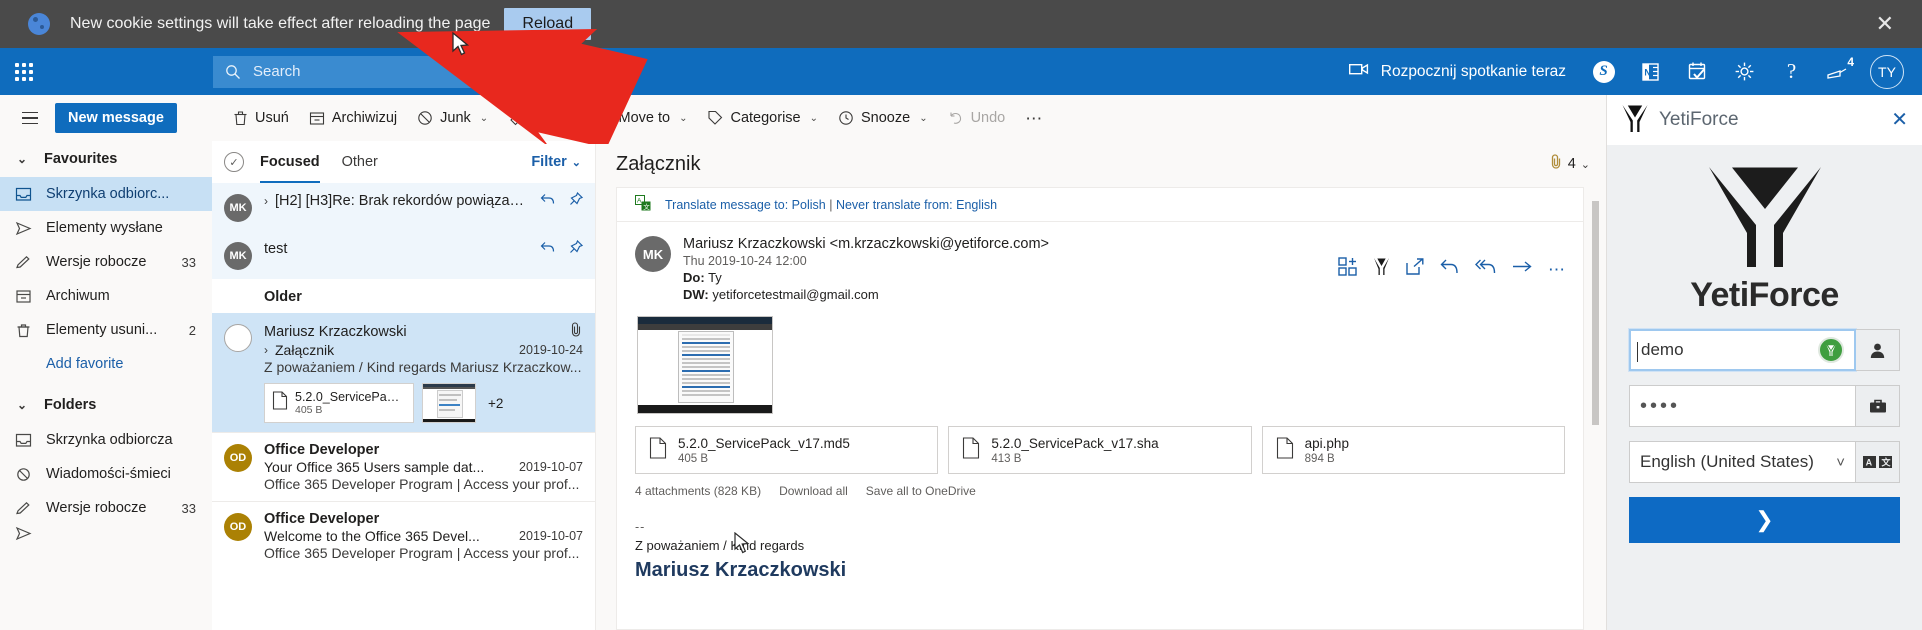 This screenshot has height=630, width=1922. I want to click on search-input, so click(414, 71).